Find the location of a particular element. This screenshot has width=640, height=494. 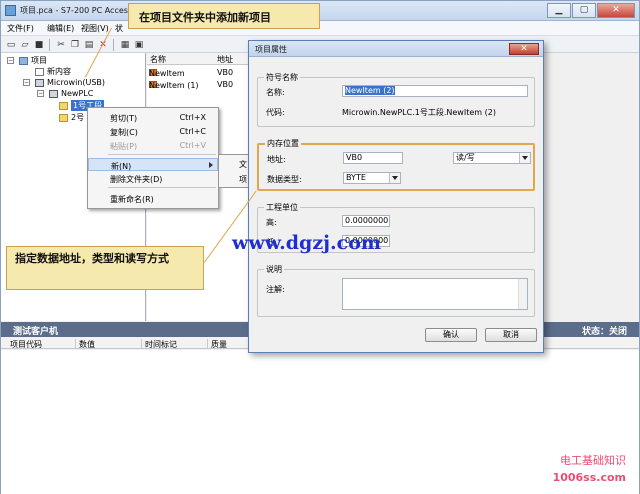

window-controls: ▁ ▢ ✕ is located at coordinates (590, 10).